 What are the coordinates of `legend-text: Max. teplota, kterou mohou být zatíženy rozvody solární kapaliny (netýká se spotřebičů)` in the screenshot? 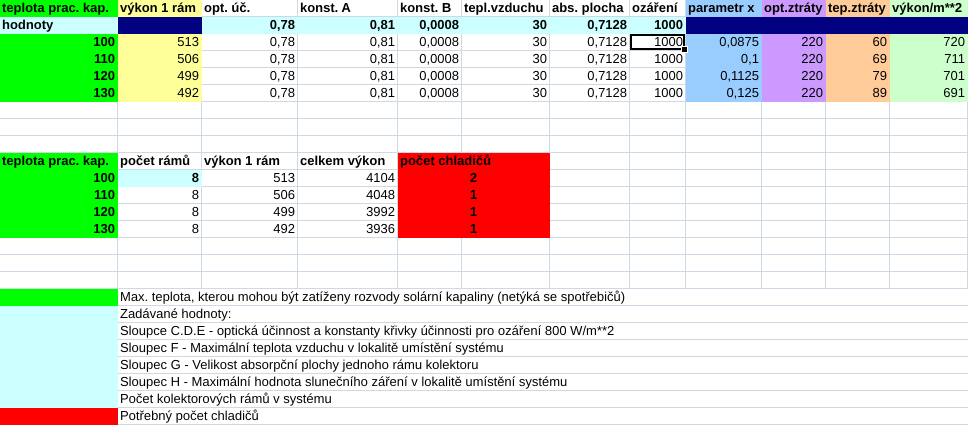 It's located at (543, 297).